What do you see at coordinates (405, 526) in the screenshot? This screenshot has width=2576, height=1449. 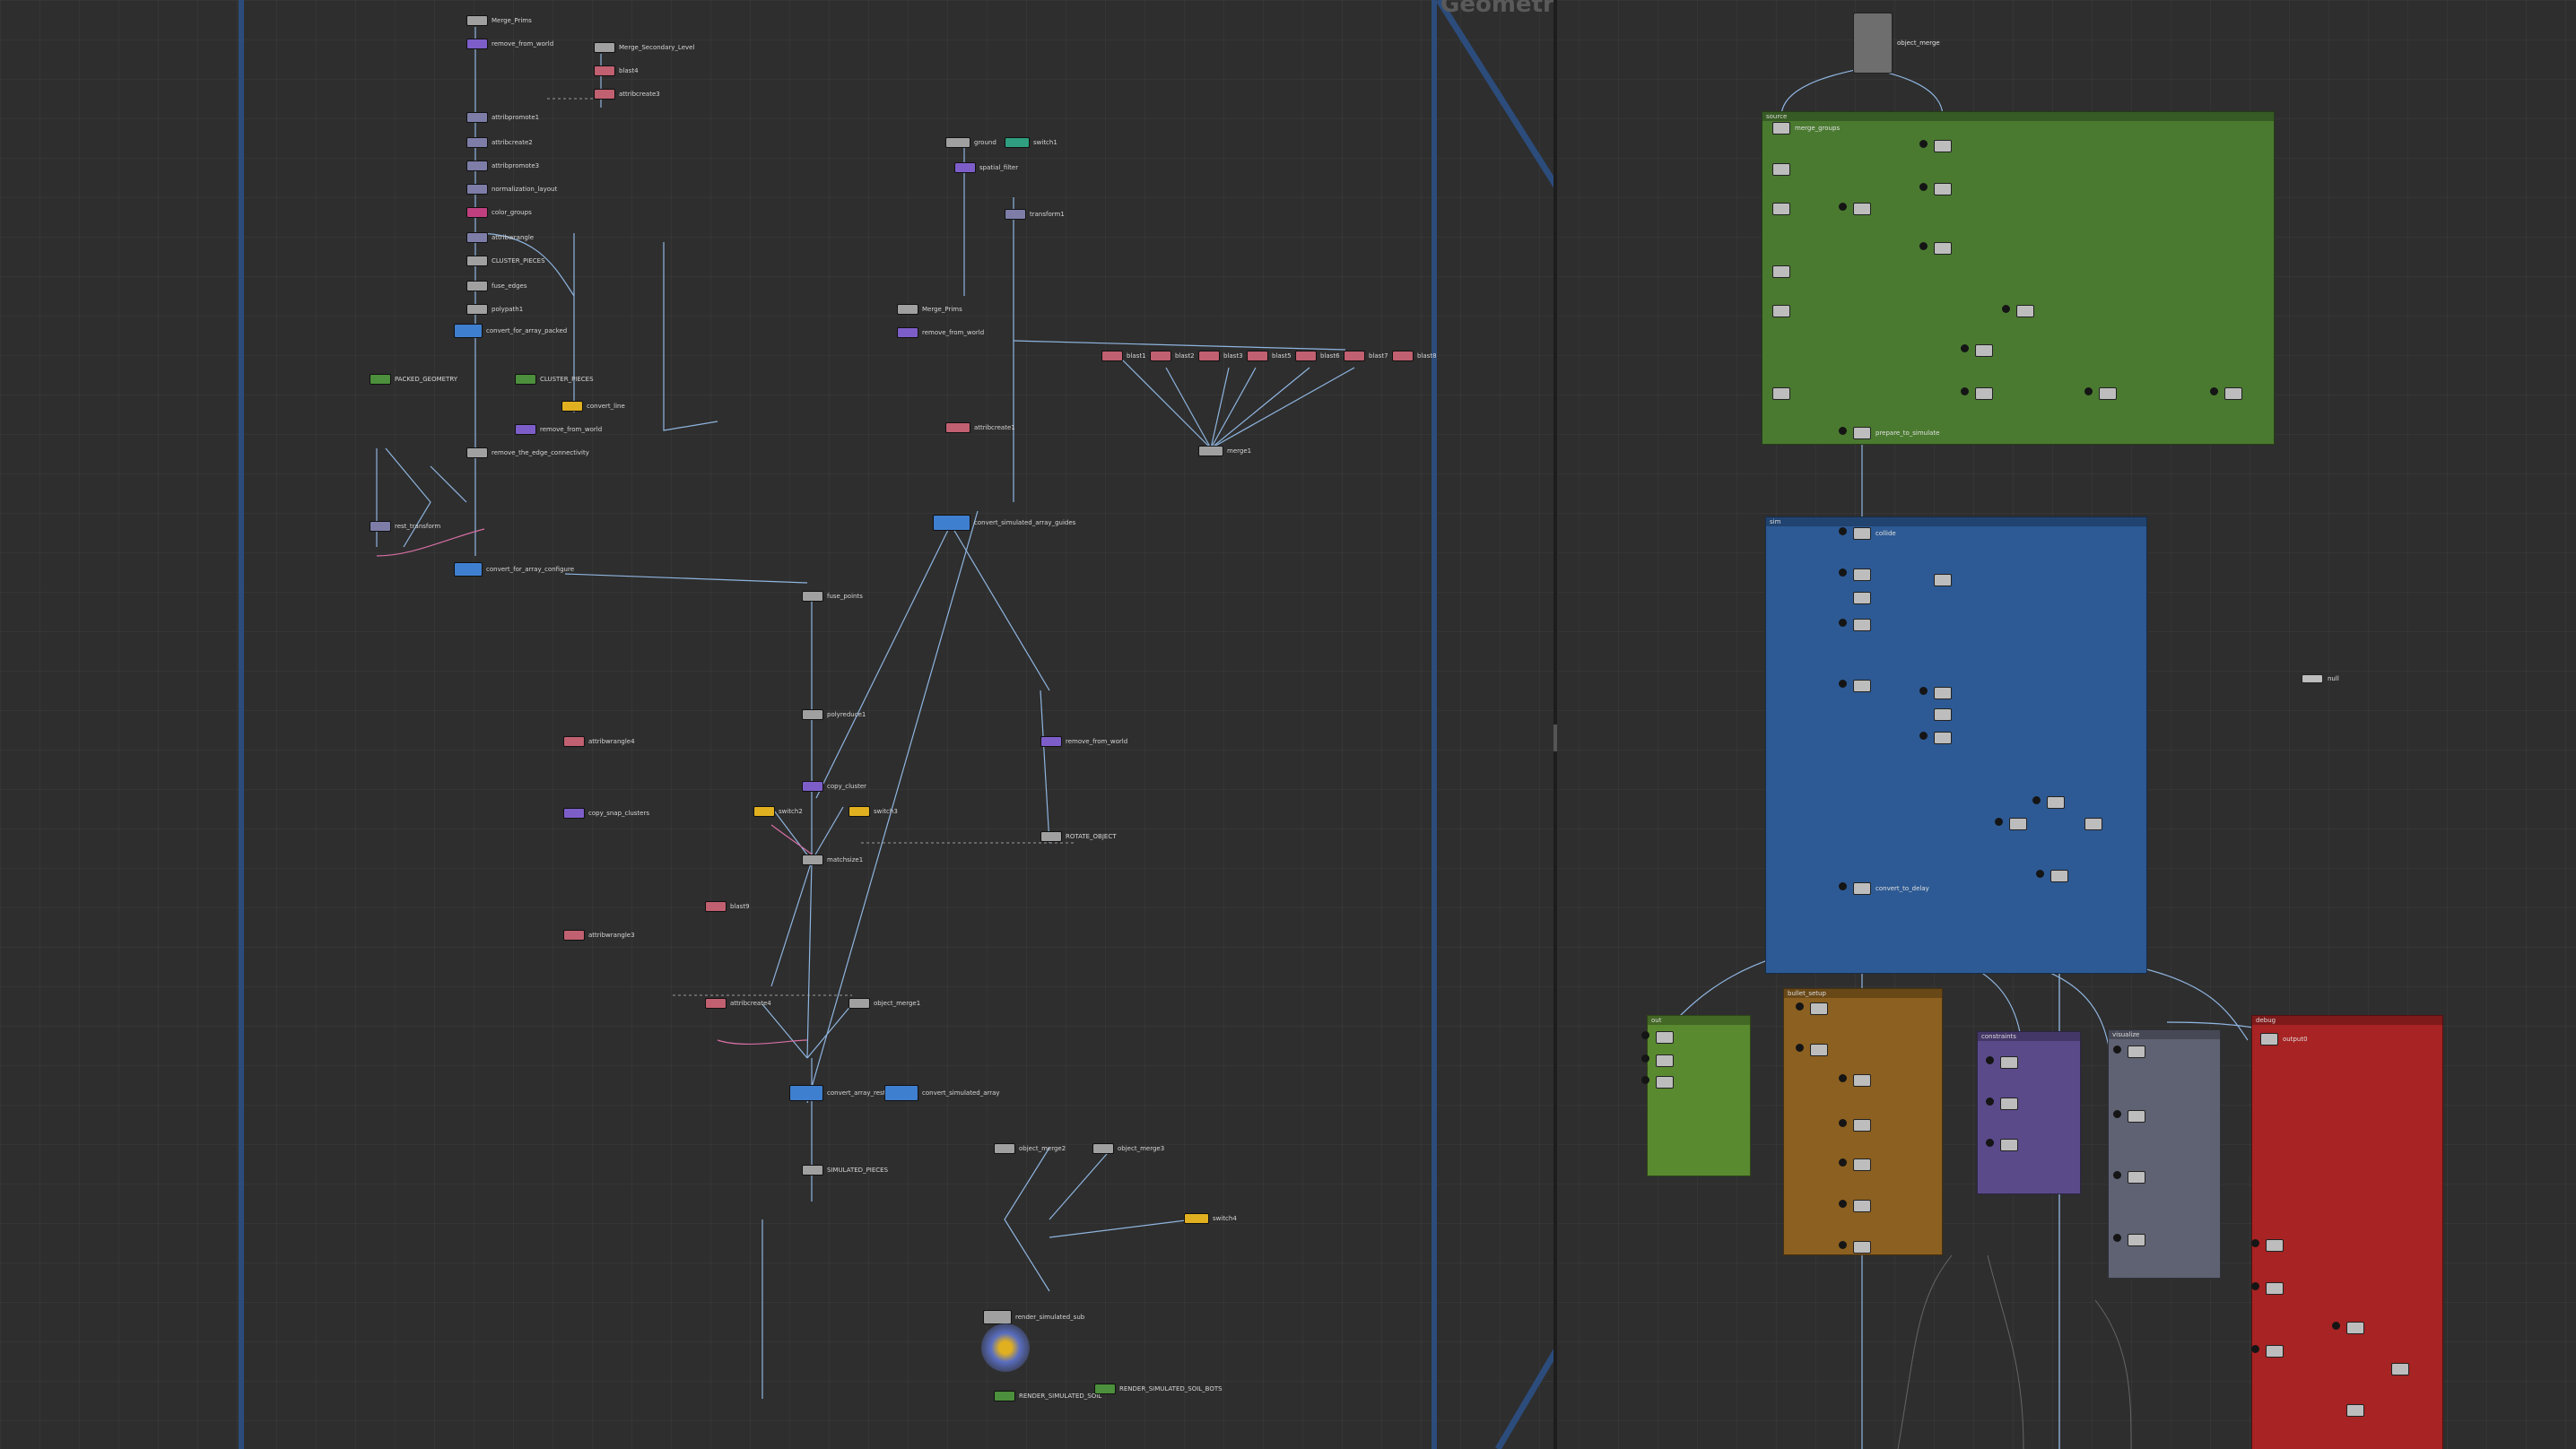 I see `node-rest-transform: rest_transform` at bounding box center [405, 526].